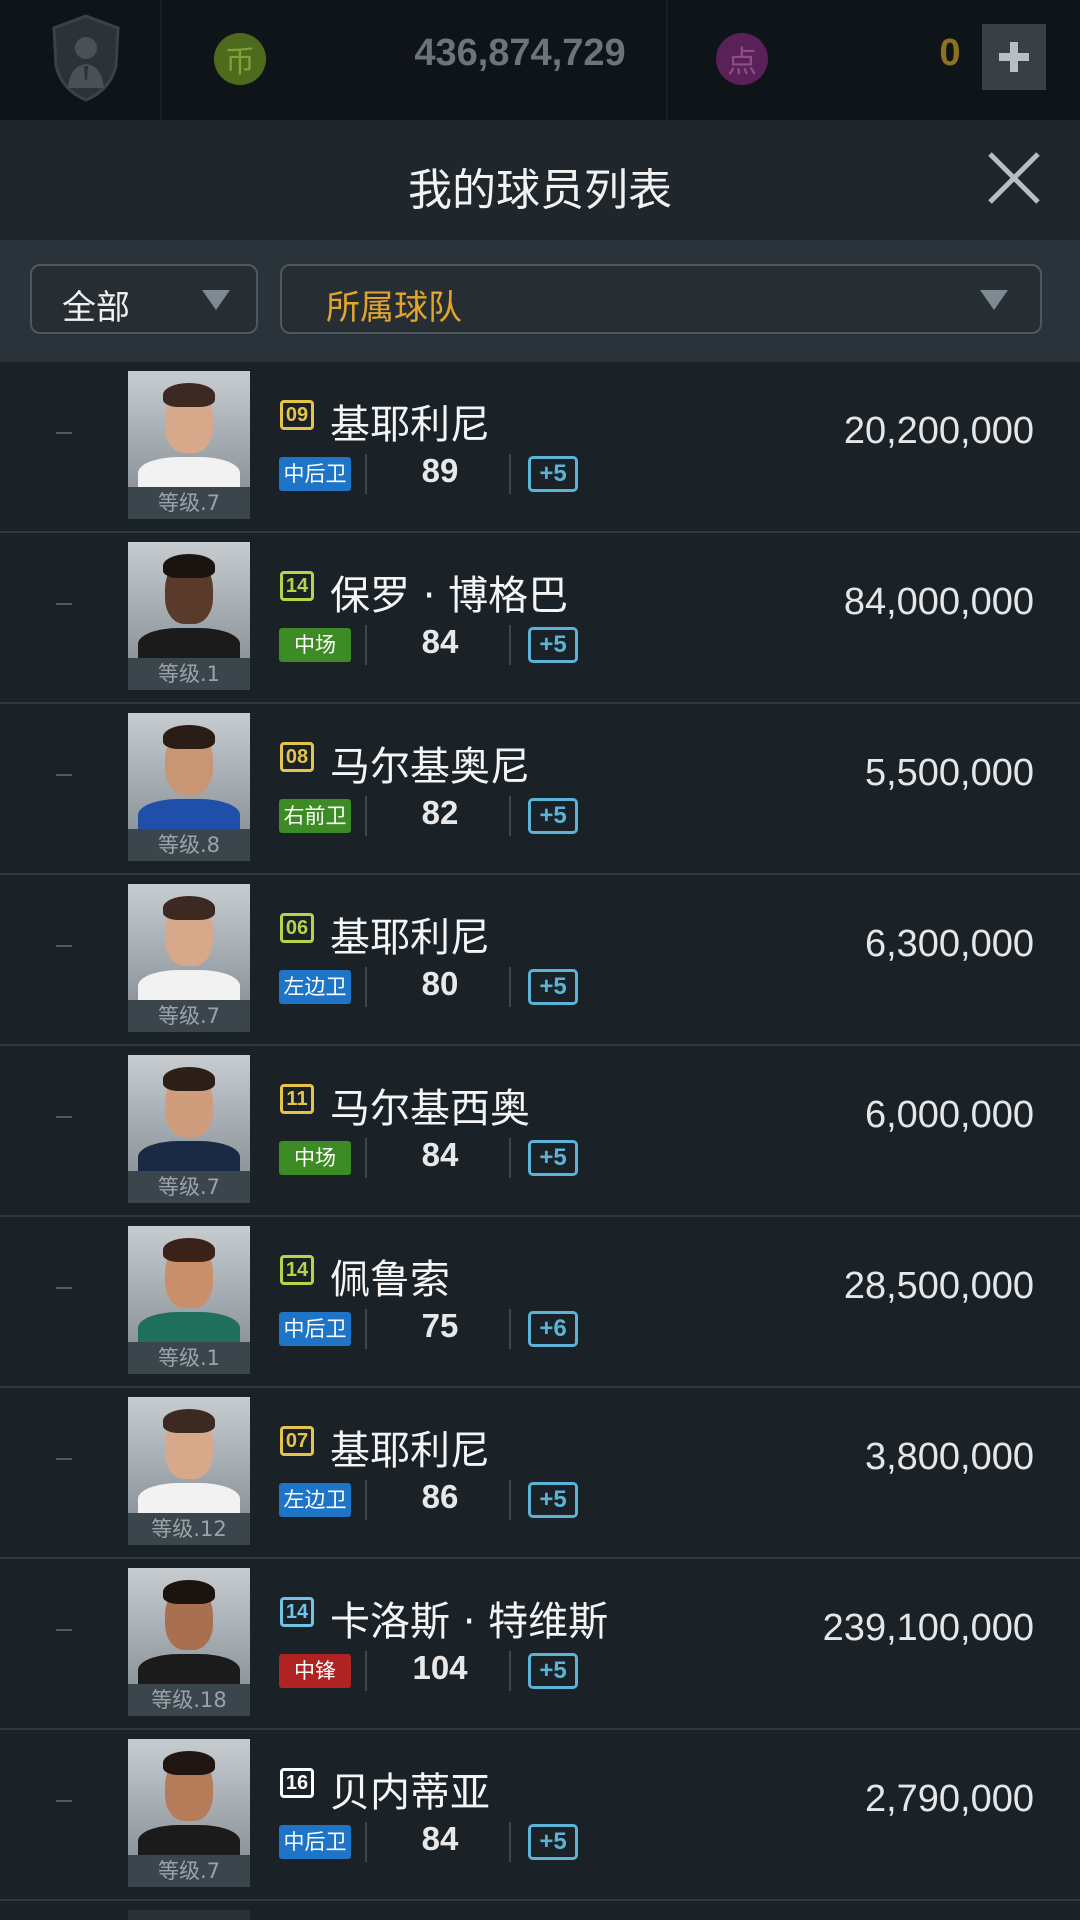 The height and width of the screenshot is (1920, 1080). Describe the element at coordinates (520, 53) in the screenshot. I see `coin-balance: 436,874,729` at that location.